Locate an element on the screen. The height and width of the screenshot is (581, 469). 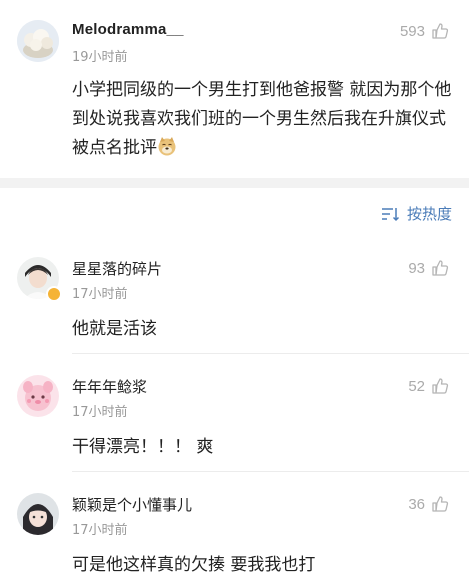
comment-text: 干得漂亮！！！ 爽 is located at coordinates (143, 447).